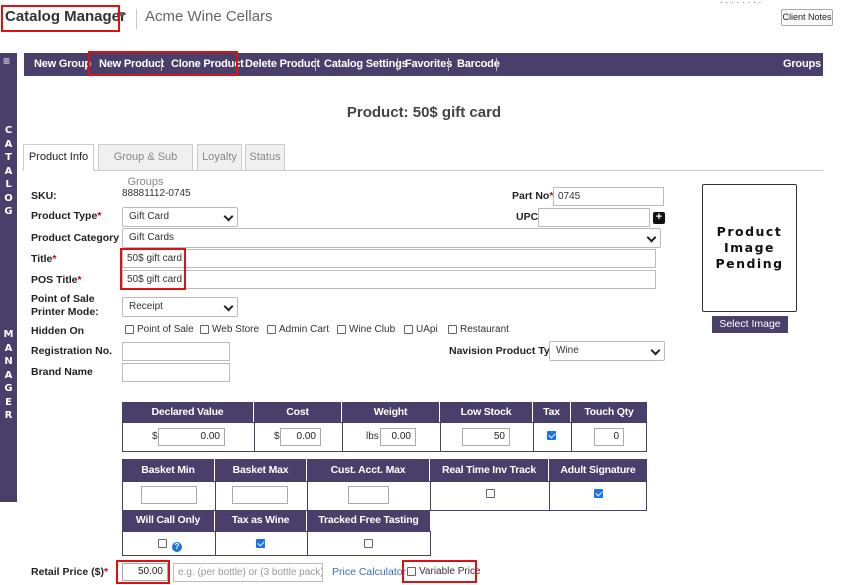  What do you see at coordinates (58, 331) in the screenshot?
I see `hidden-on-label: Hidden On` at bounding box center [58, 331].